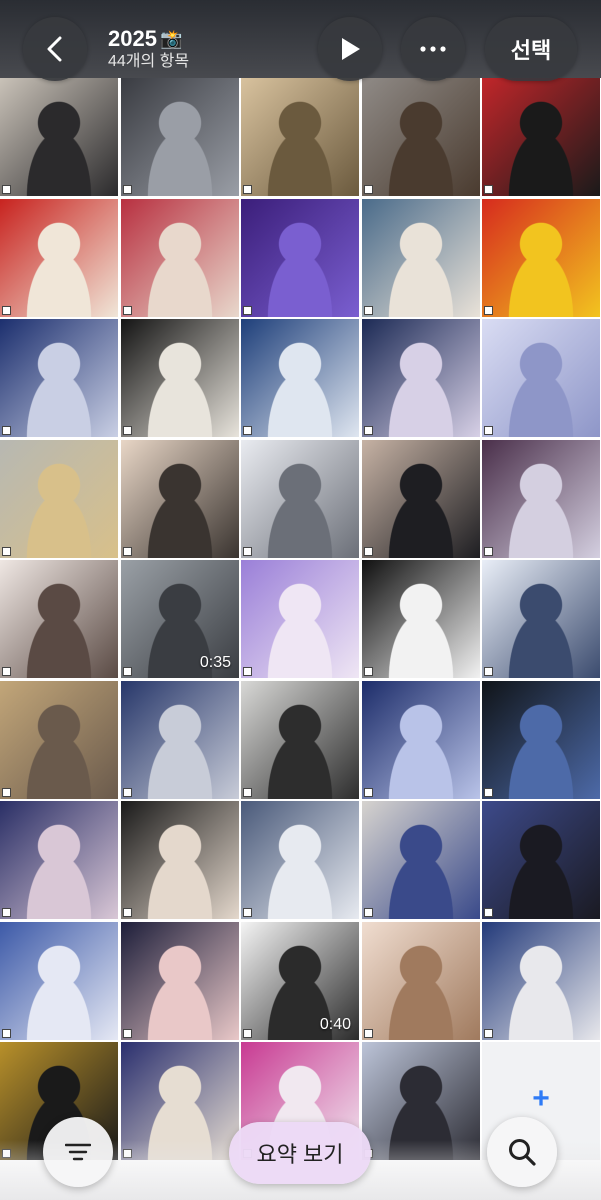  I want to click on search-button, so click(522, 1152).